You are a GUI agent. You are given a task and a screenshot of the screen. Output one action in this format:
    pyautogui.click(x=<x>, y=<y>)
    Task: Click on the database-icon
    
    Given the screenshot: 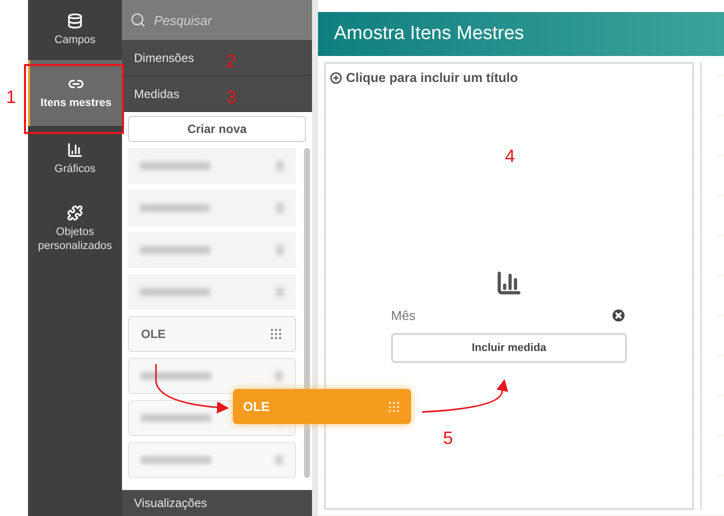 What is the action you would take?
    pyautogui.click(x=75, y=21)
    